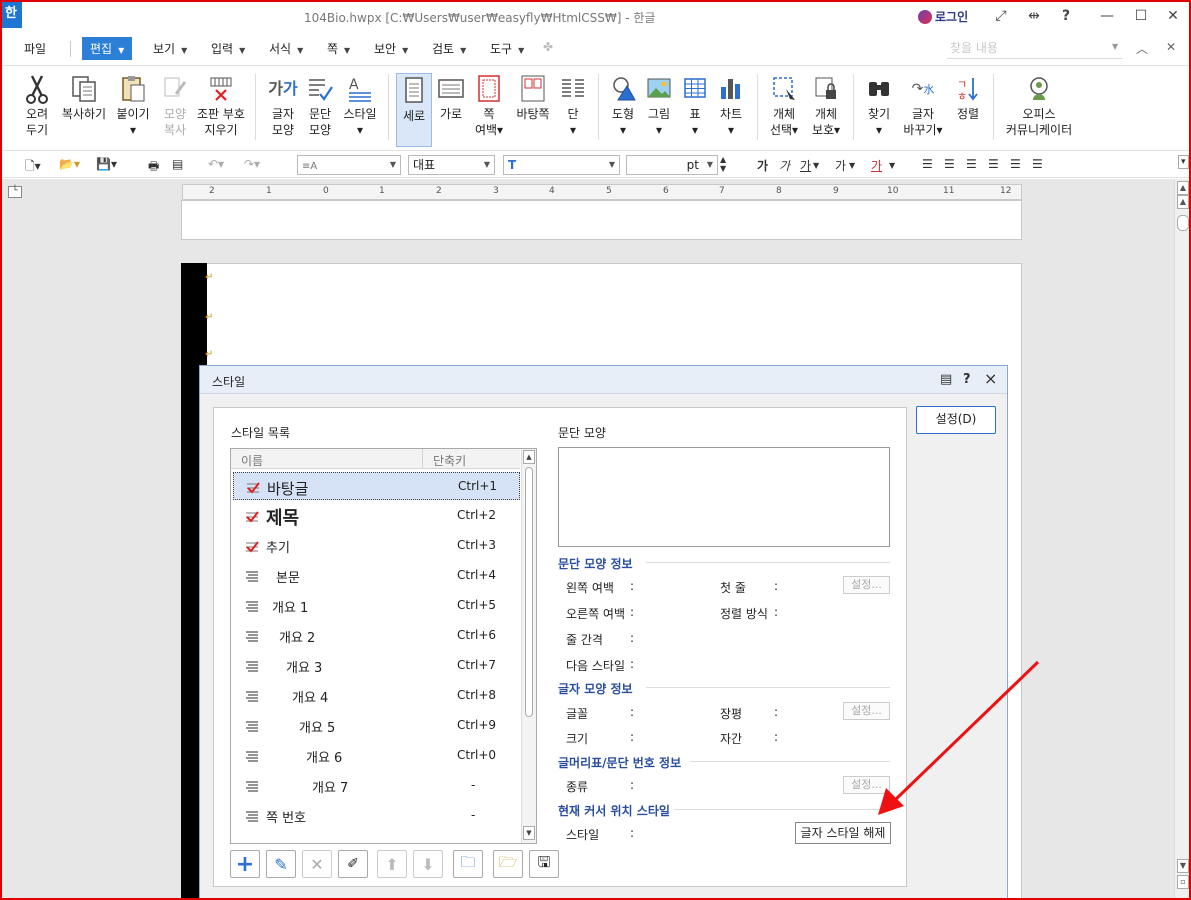  Describe the element at coordinates (228, 48) in the screenshot. I see `menu-insert: 입력 ▼` at that location.